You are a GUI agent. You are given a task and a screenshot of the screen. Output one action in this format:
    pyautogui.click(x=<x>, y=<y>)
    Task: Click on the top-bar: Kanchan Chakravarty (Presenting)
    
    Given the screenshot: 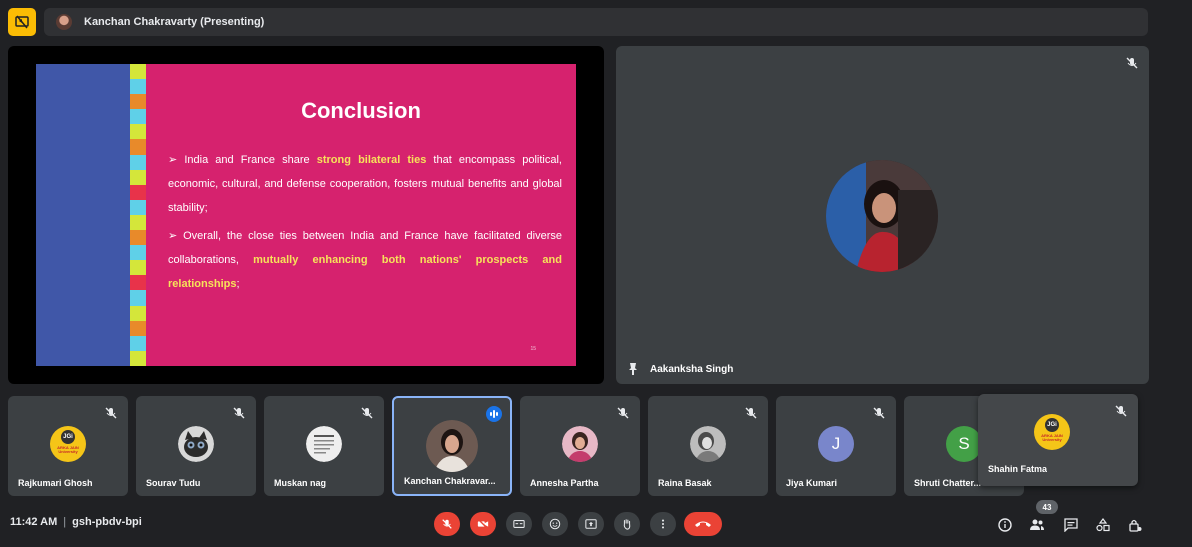 What is the action you would take?
    pyautogui.click(x=578, y=23)
    